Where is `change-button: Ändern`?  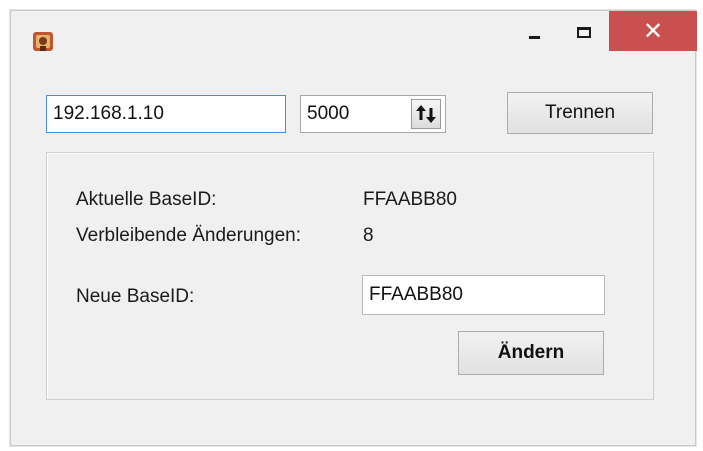
change-button: Ändern is located at coordinates (531, 353).